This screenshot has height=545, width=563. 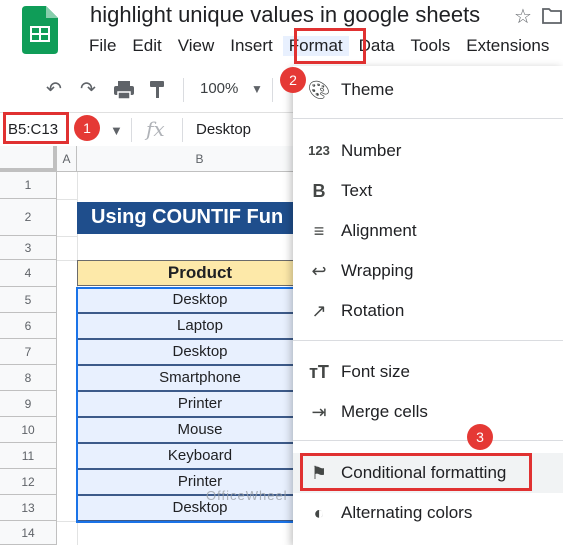 I want to click on menu-item-label: Rotation, so click(x=373, y=310).